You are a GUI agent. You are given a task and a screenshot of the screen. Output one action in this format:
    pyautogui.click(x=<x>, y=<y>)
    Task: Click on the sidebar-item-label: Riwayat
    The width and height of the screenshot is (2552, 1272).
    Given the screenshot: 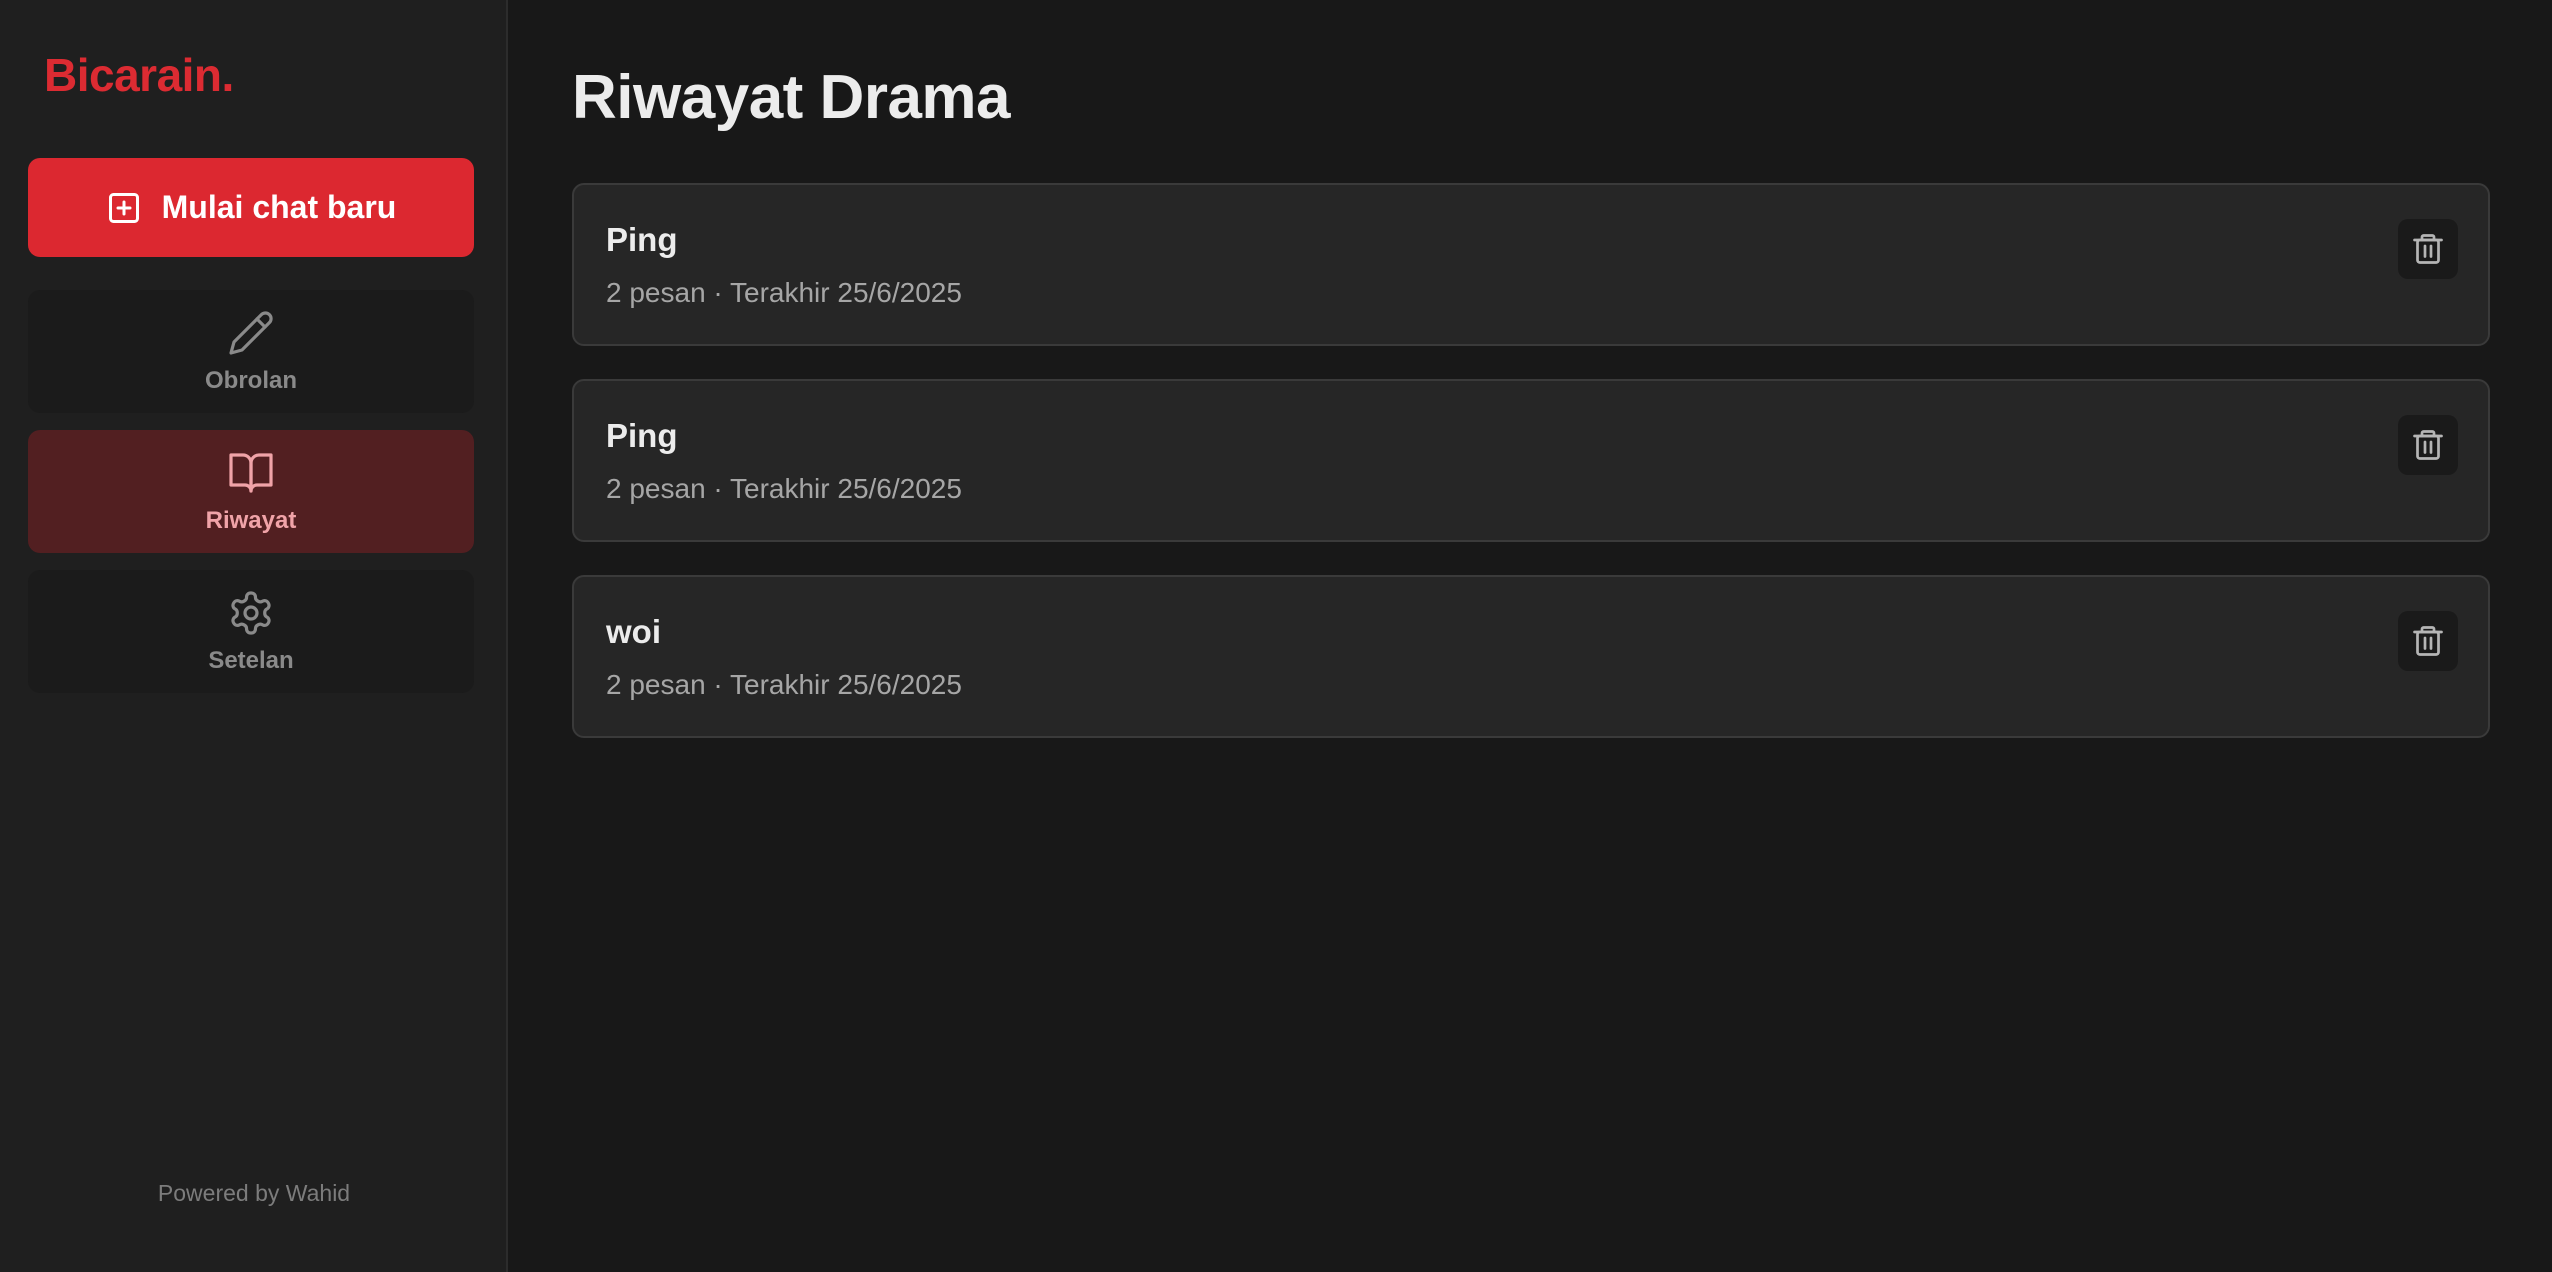 What is the action you would take?
    pyautogui.click(x=251, y=520)
    